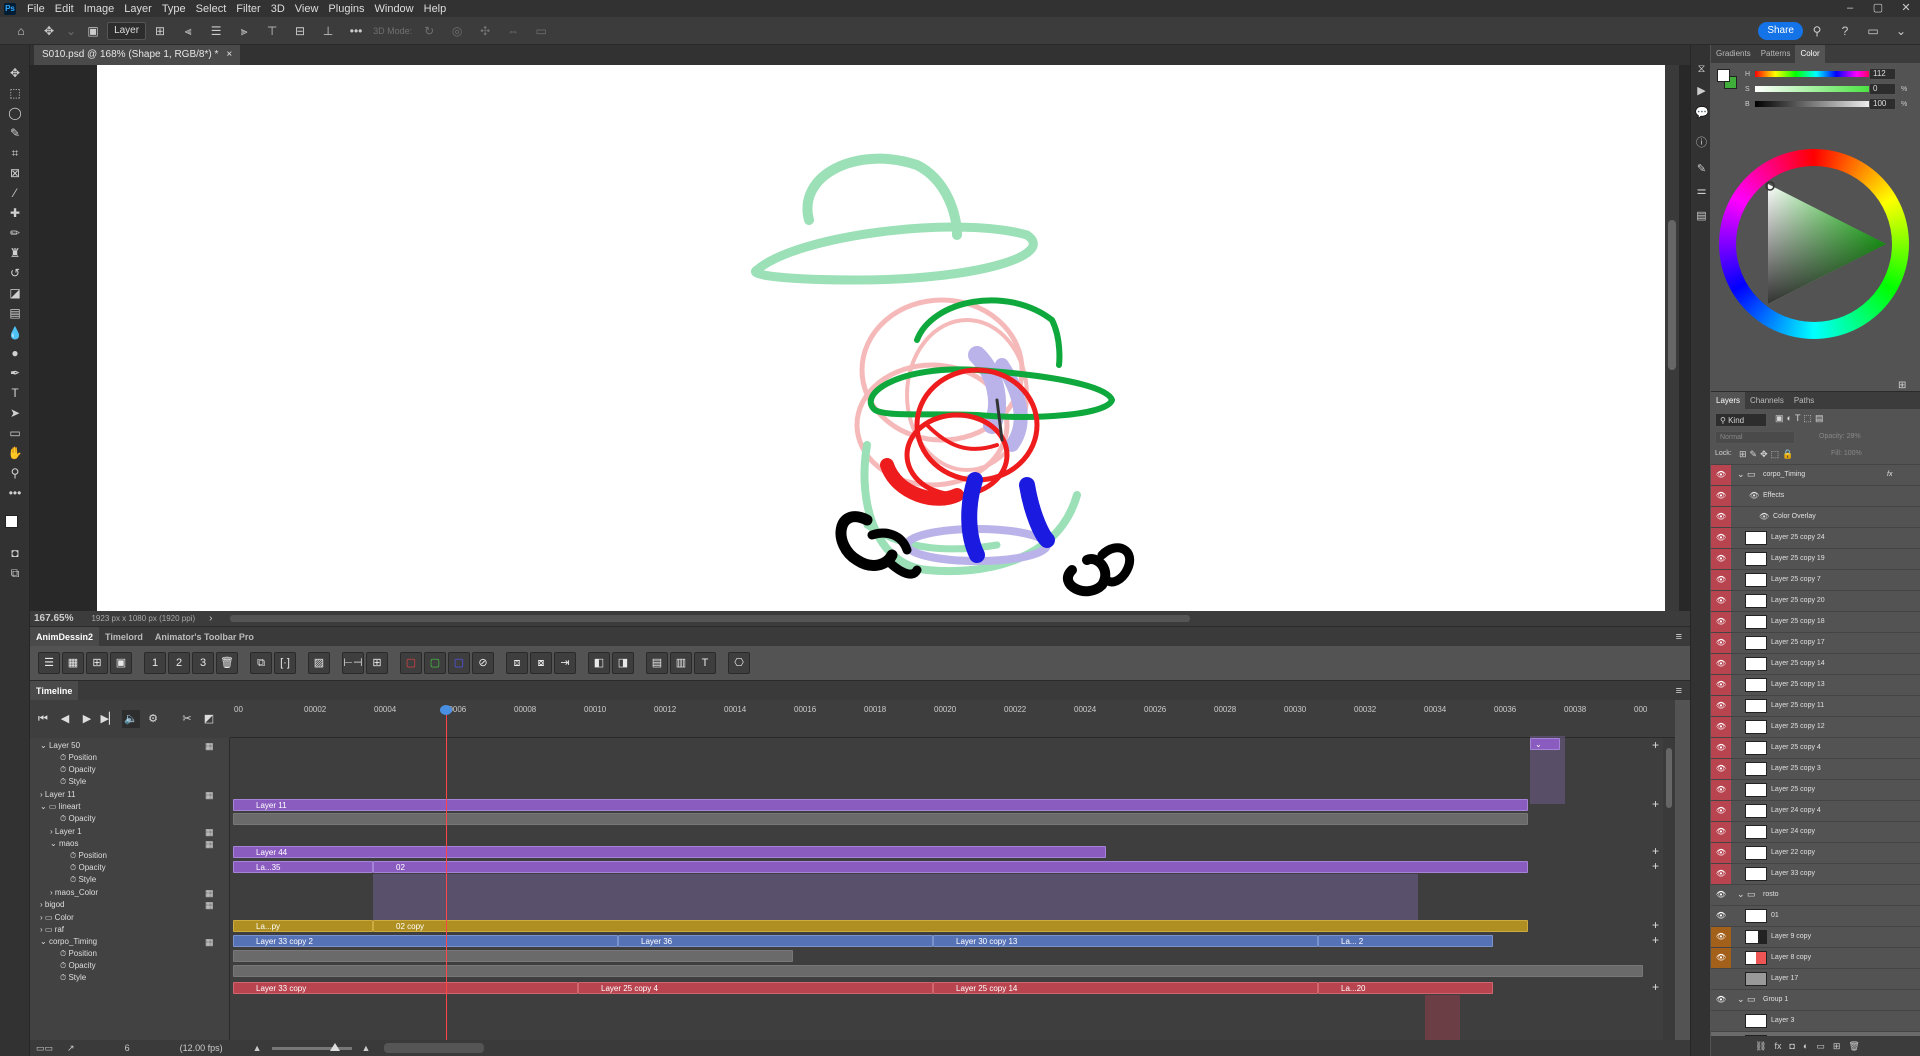 The width and height of the screenshot is (1920, 1056). Describe the element at coordinates (1902, 385) in the screenshot. I see `add-swatch-icon: ⊞` at that location.